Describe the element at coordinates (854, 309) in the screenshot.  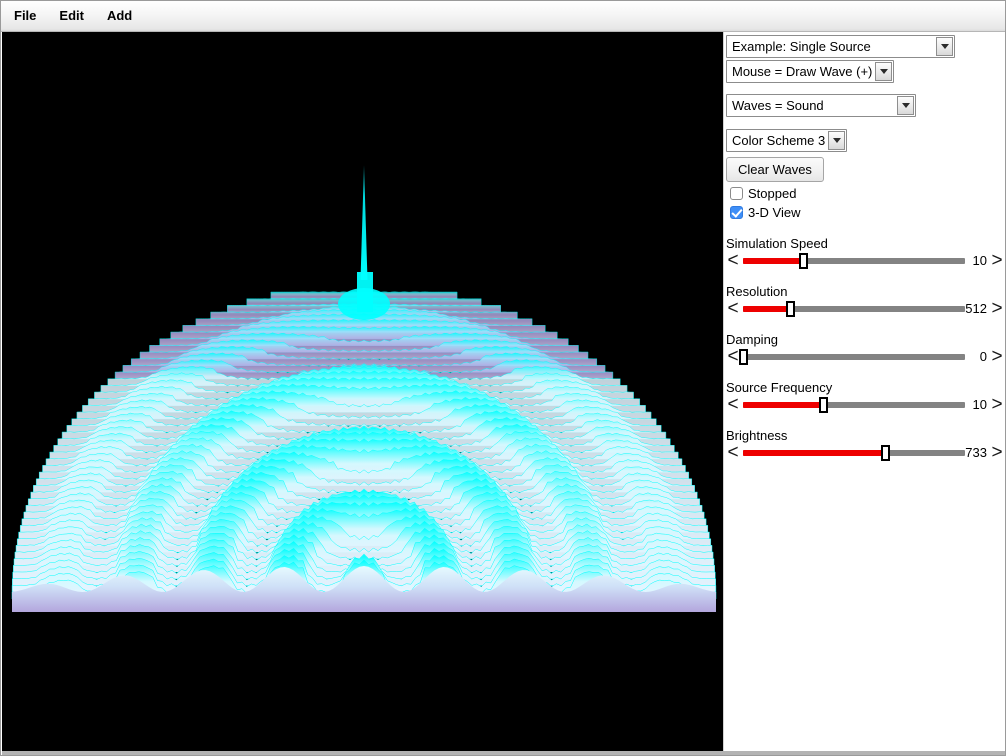
I see `slider-resolution-track` at that location.